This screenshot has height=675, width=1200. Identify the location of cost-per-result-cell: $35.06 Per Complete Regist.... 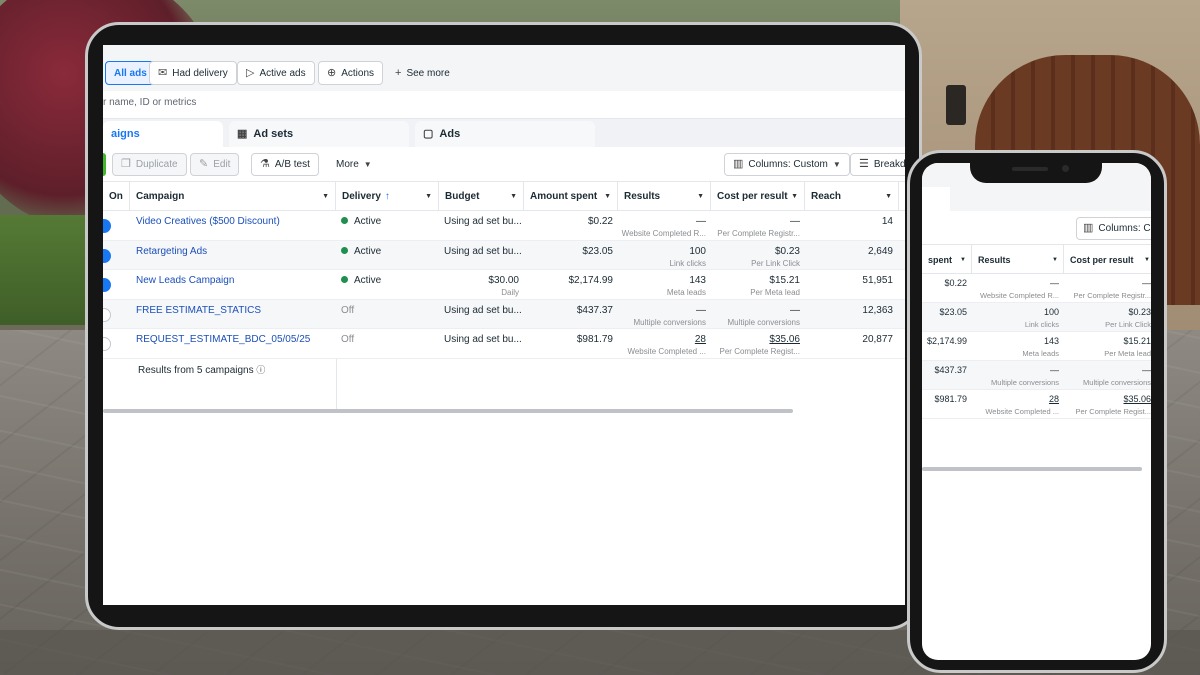
(758, 343).